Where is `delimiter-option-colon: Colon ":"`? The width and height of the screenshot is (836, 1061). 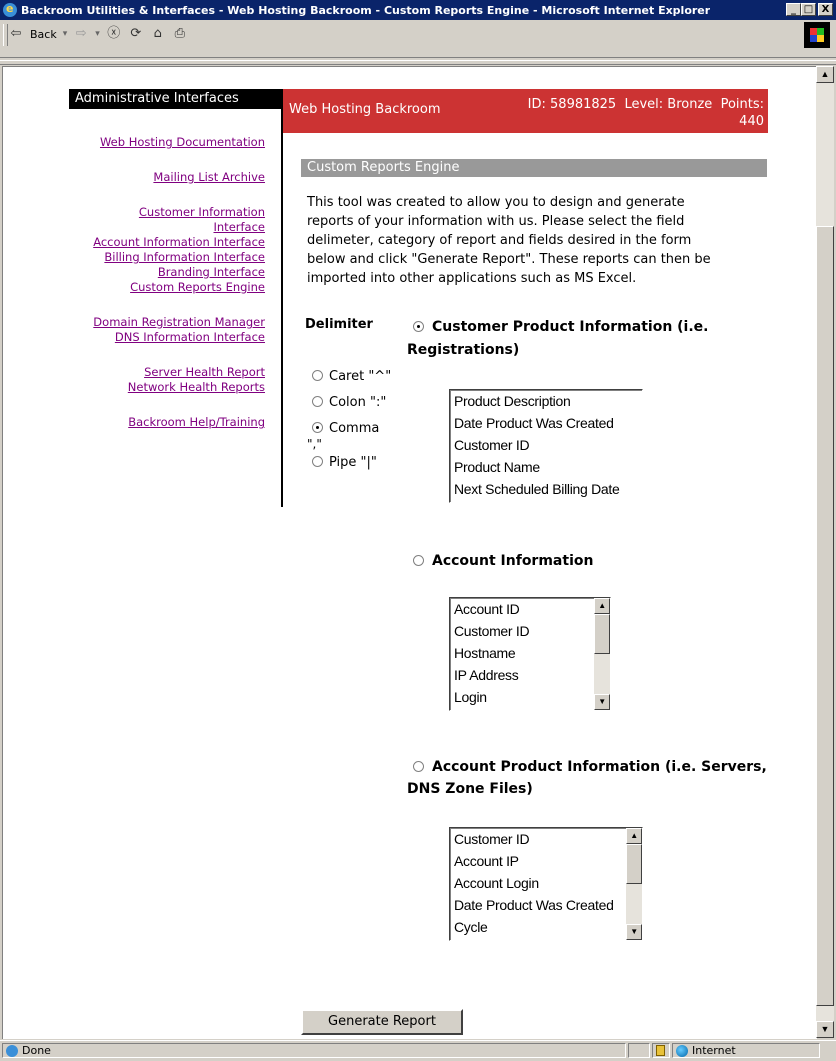 delimiter-option-colon: Colon ":" is located at coordinates (349, 402).